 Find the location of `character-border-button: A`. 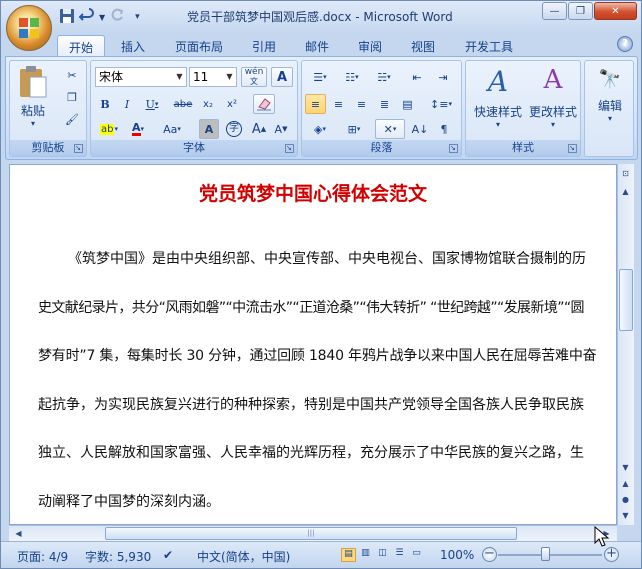

character-border-button: A is located at coordinates (282, 77).